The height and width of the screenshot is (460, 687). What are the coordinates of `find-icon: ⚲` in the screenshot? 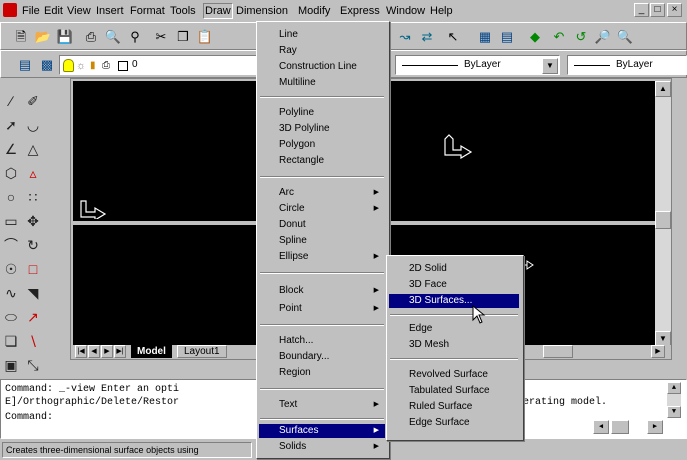 It's located at (135, 37).